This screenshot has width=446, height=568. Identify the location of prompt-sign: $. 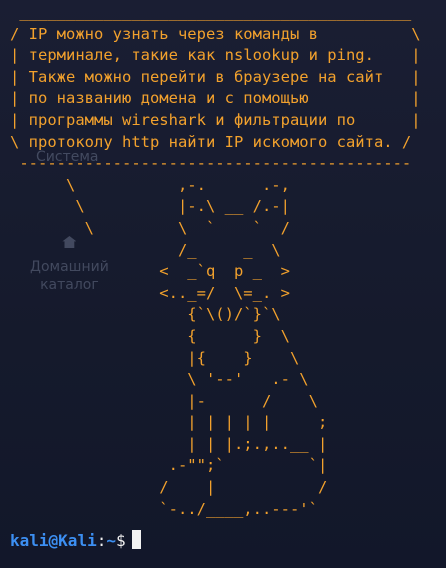
(120, 540).